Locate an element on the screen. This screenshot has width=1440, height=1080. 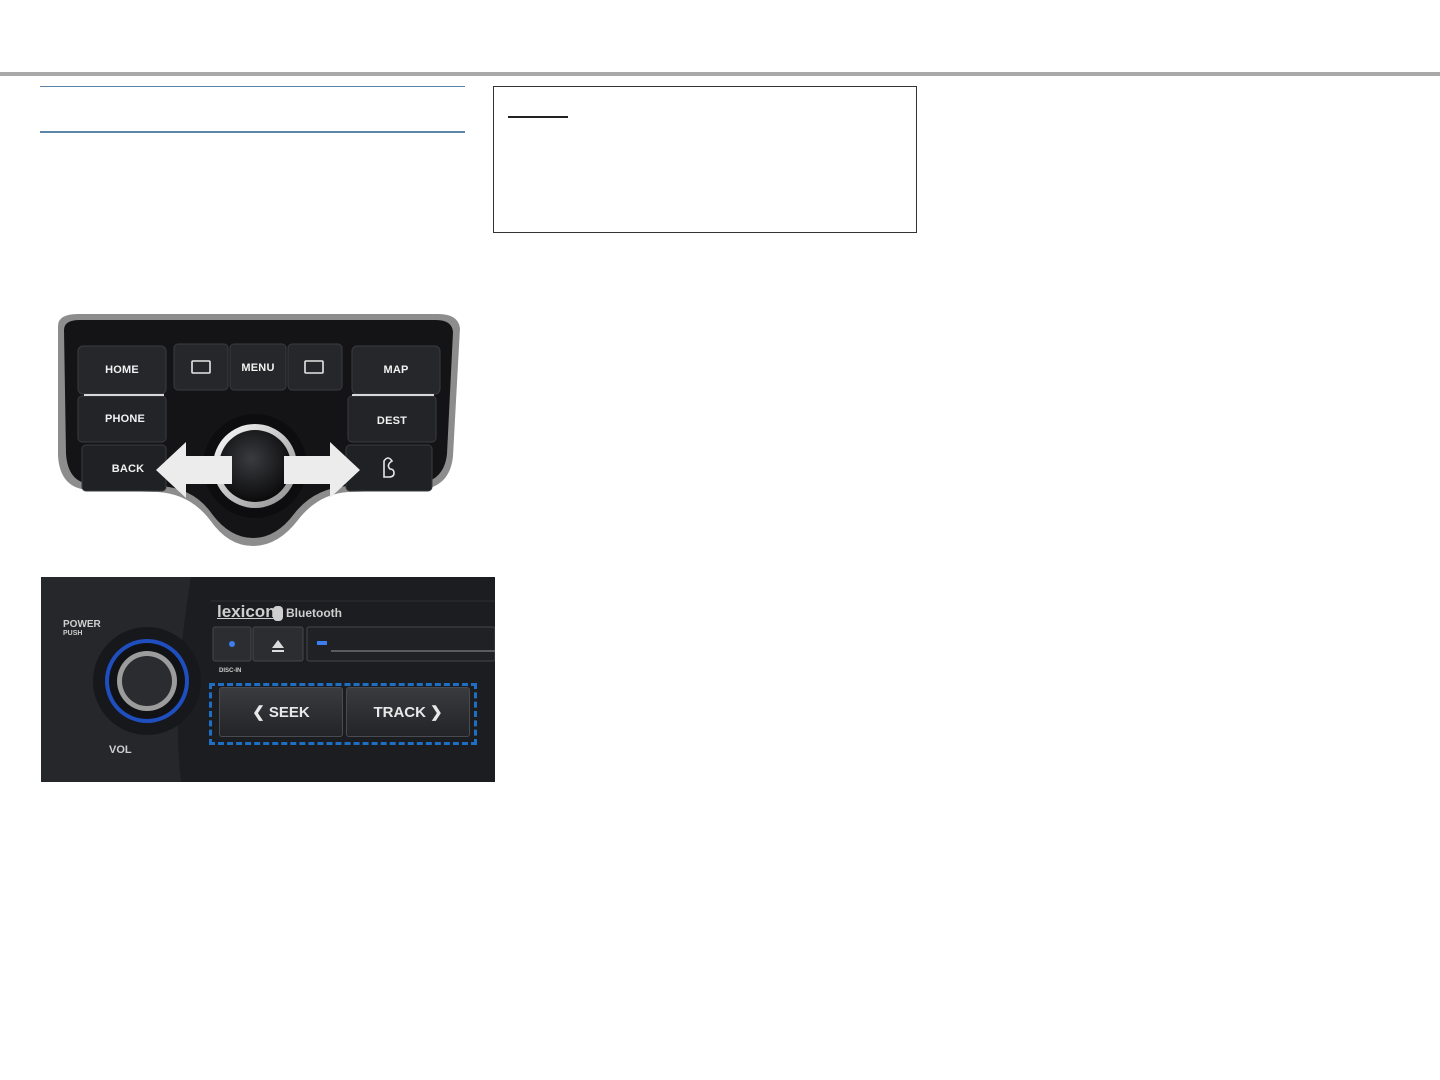
disc-in-label: DISC-IN is located at coordinates (230, 671).